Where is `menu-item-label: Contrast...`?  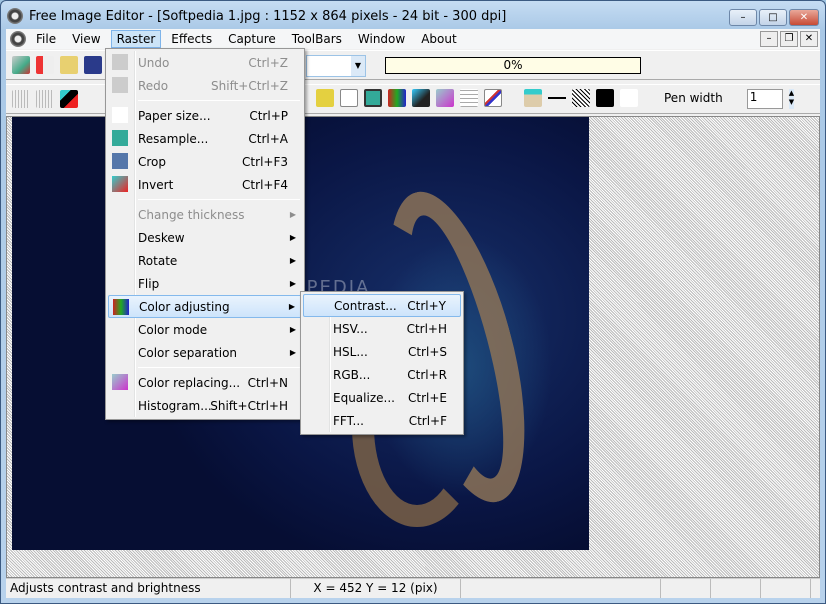
menu-item-label: Contrast... is located at coordinates (365, 305).